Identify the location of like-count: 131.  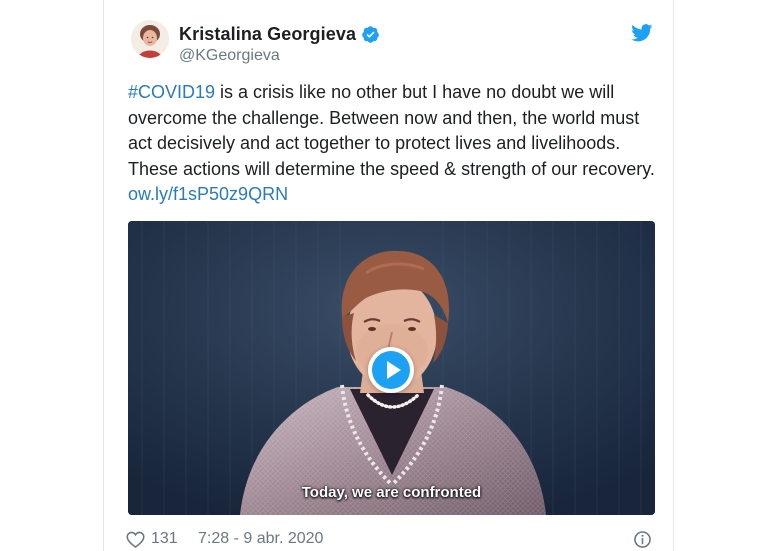
(164, 538).